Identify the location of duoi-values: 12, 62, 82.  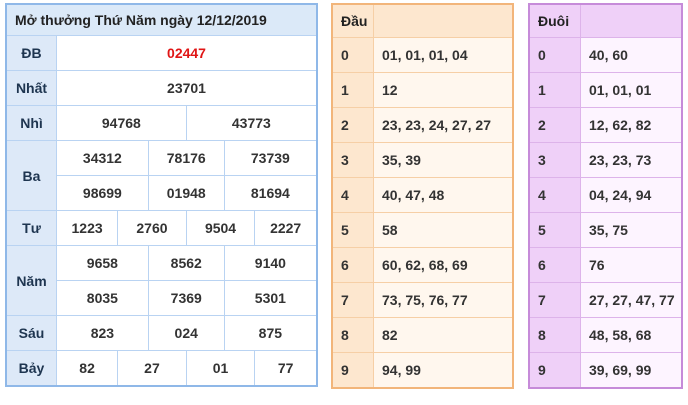
(631, 125).